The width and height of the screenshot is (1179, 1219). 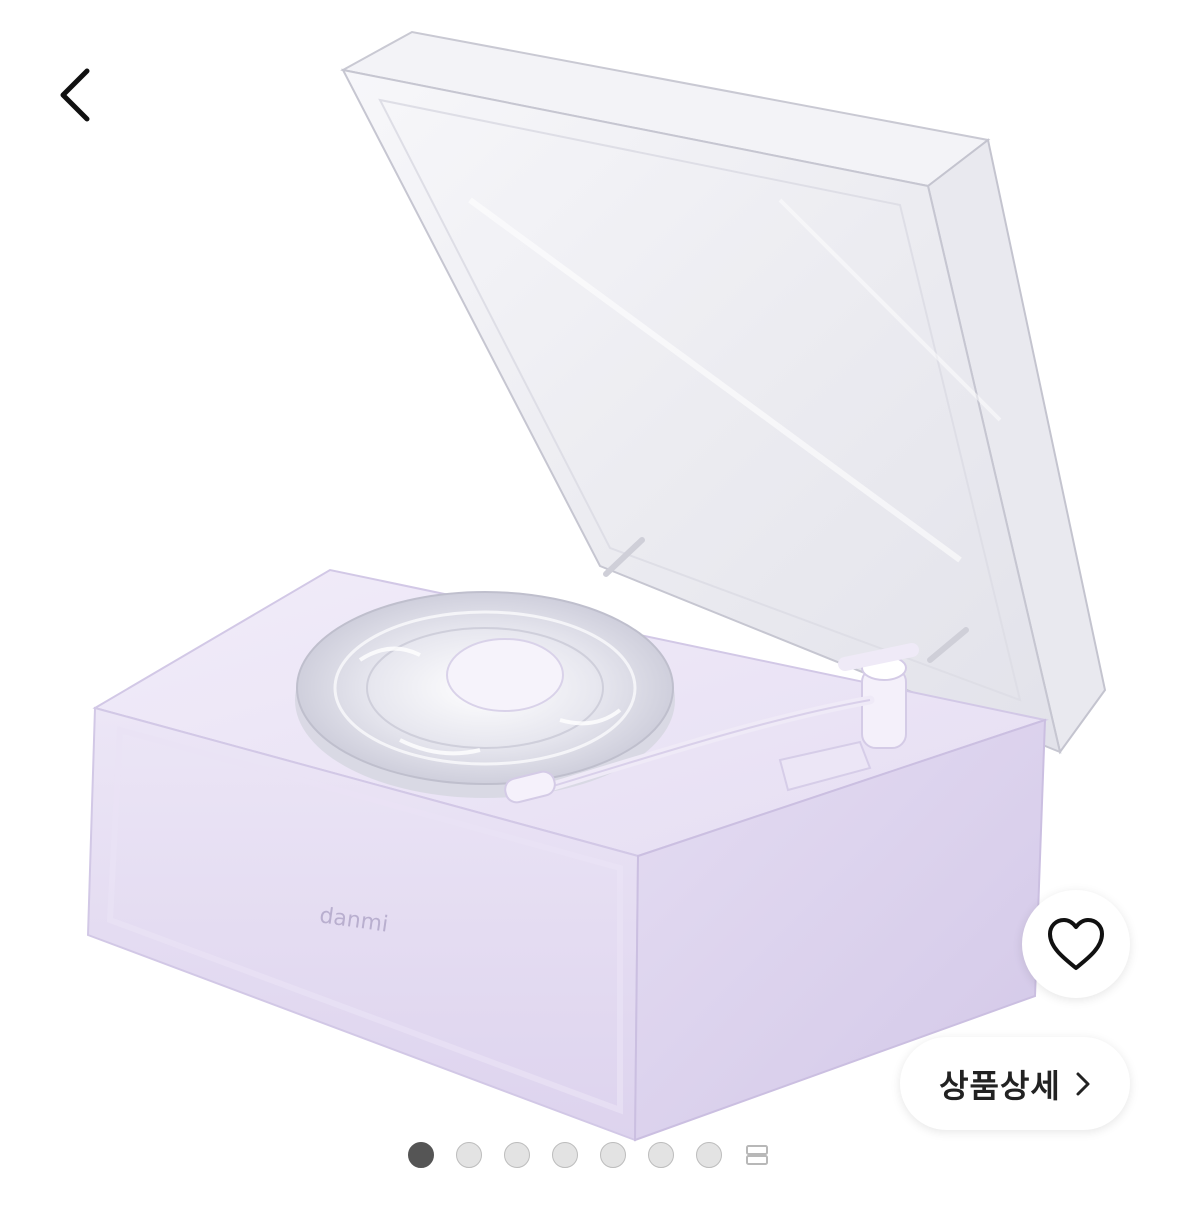 I want to click on wishlist-button, so click(x=1076, y=944).